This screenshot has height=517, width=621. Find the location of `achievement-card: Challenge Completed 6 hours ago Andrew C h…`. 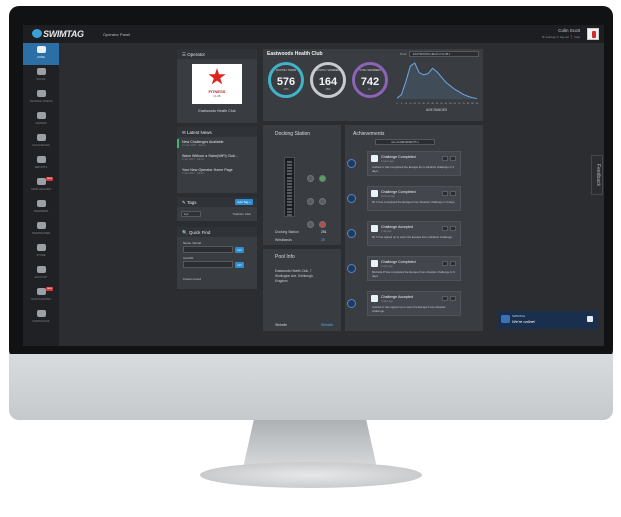

achievement-card: Challenge Completed 6 hours ago Andrew C h… is located at coordinates (414, 163).